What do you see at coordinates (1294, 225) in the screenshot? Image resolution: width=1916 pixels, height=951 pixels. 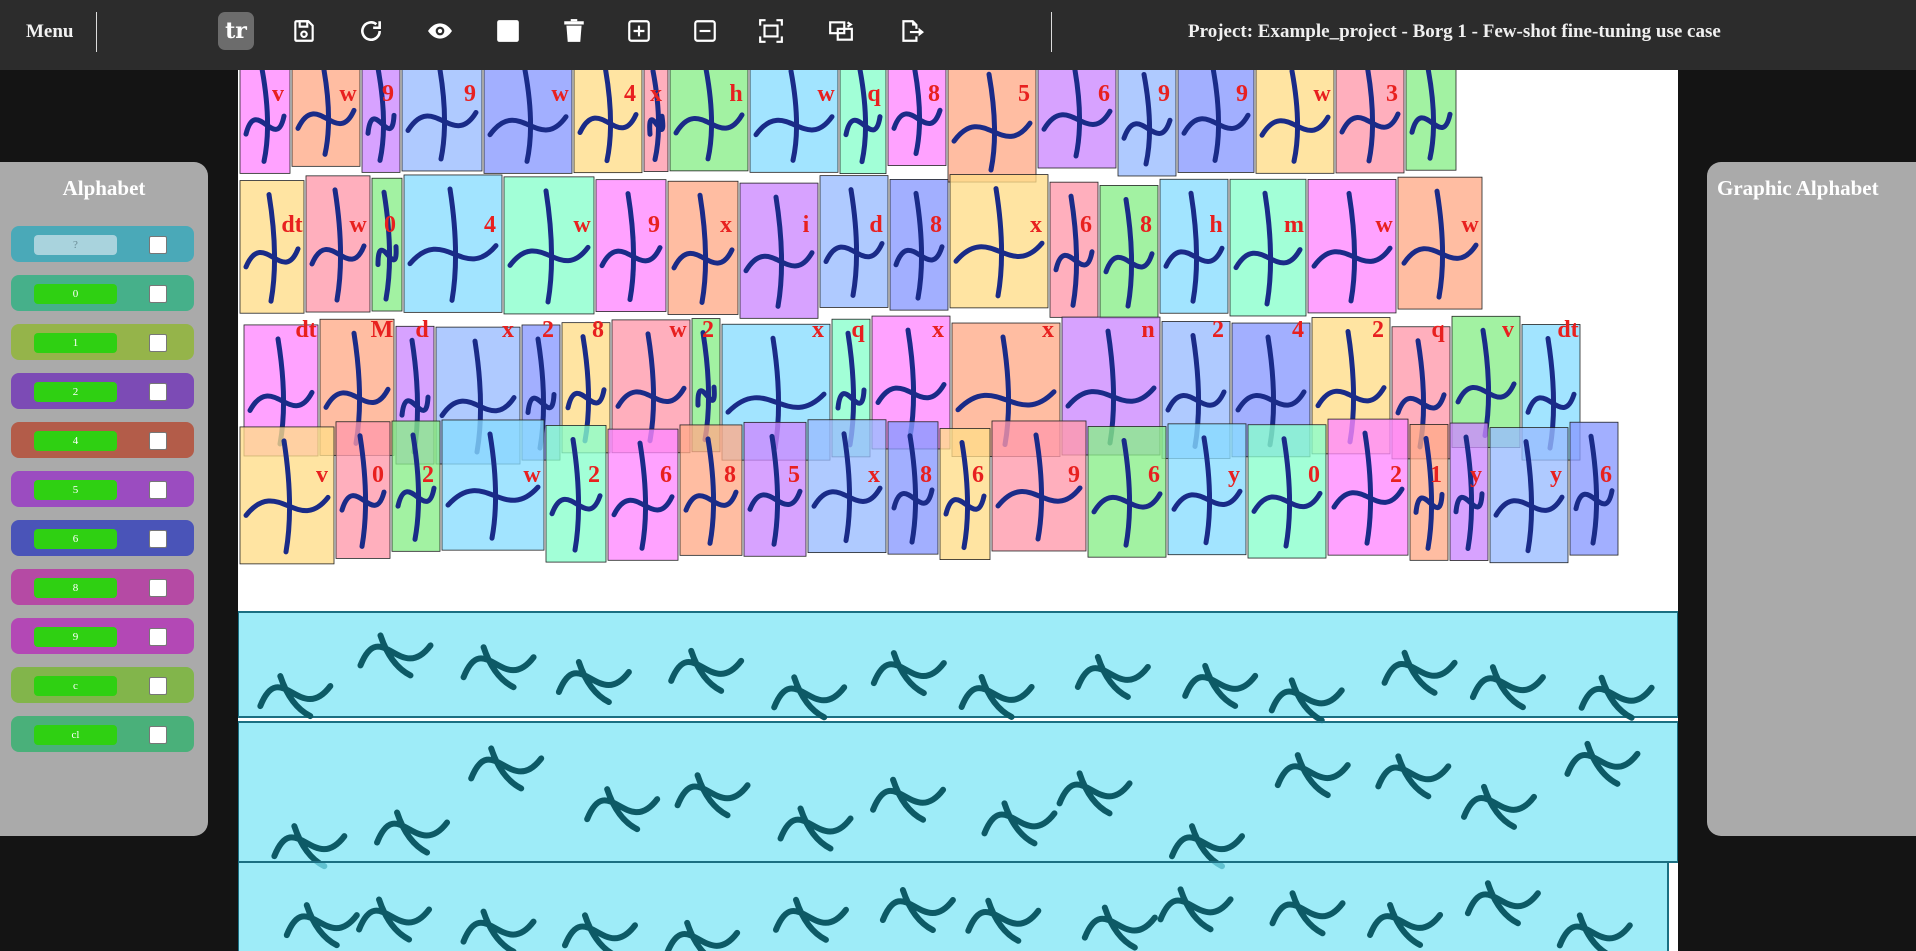 I see `transcription-label: m` at bounding box center [1294, 225].